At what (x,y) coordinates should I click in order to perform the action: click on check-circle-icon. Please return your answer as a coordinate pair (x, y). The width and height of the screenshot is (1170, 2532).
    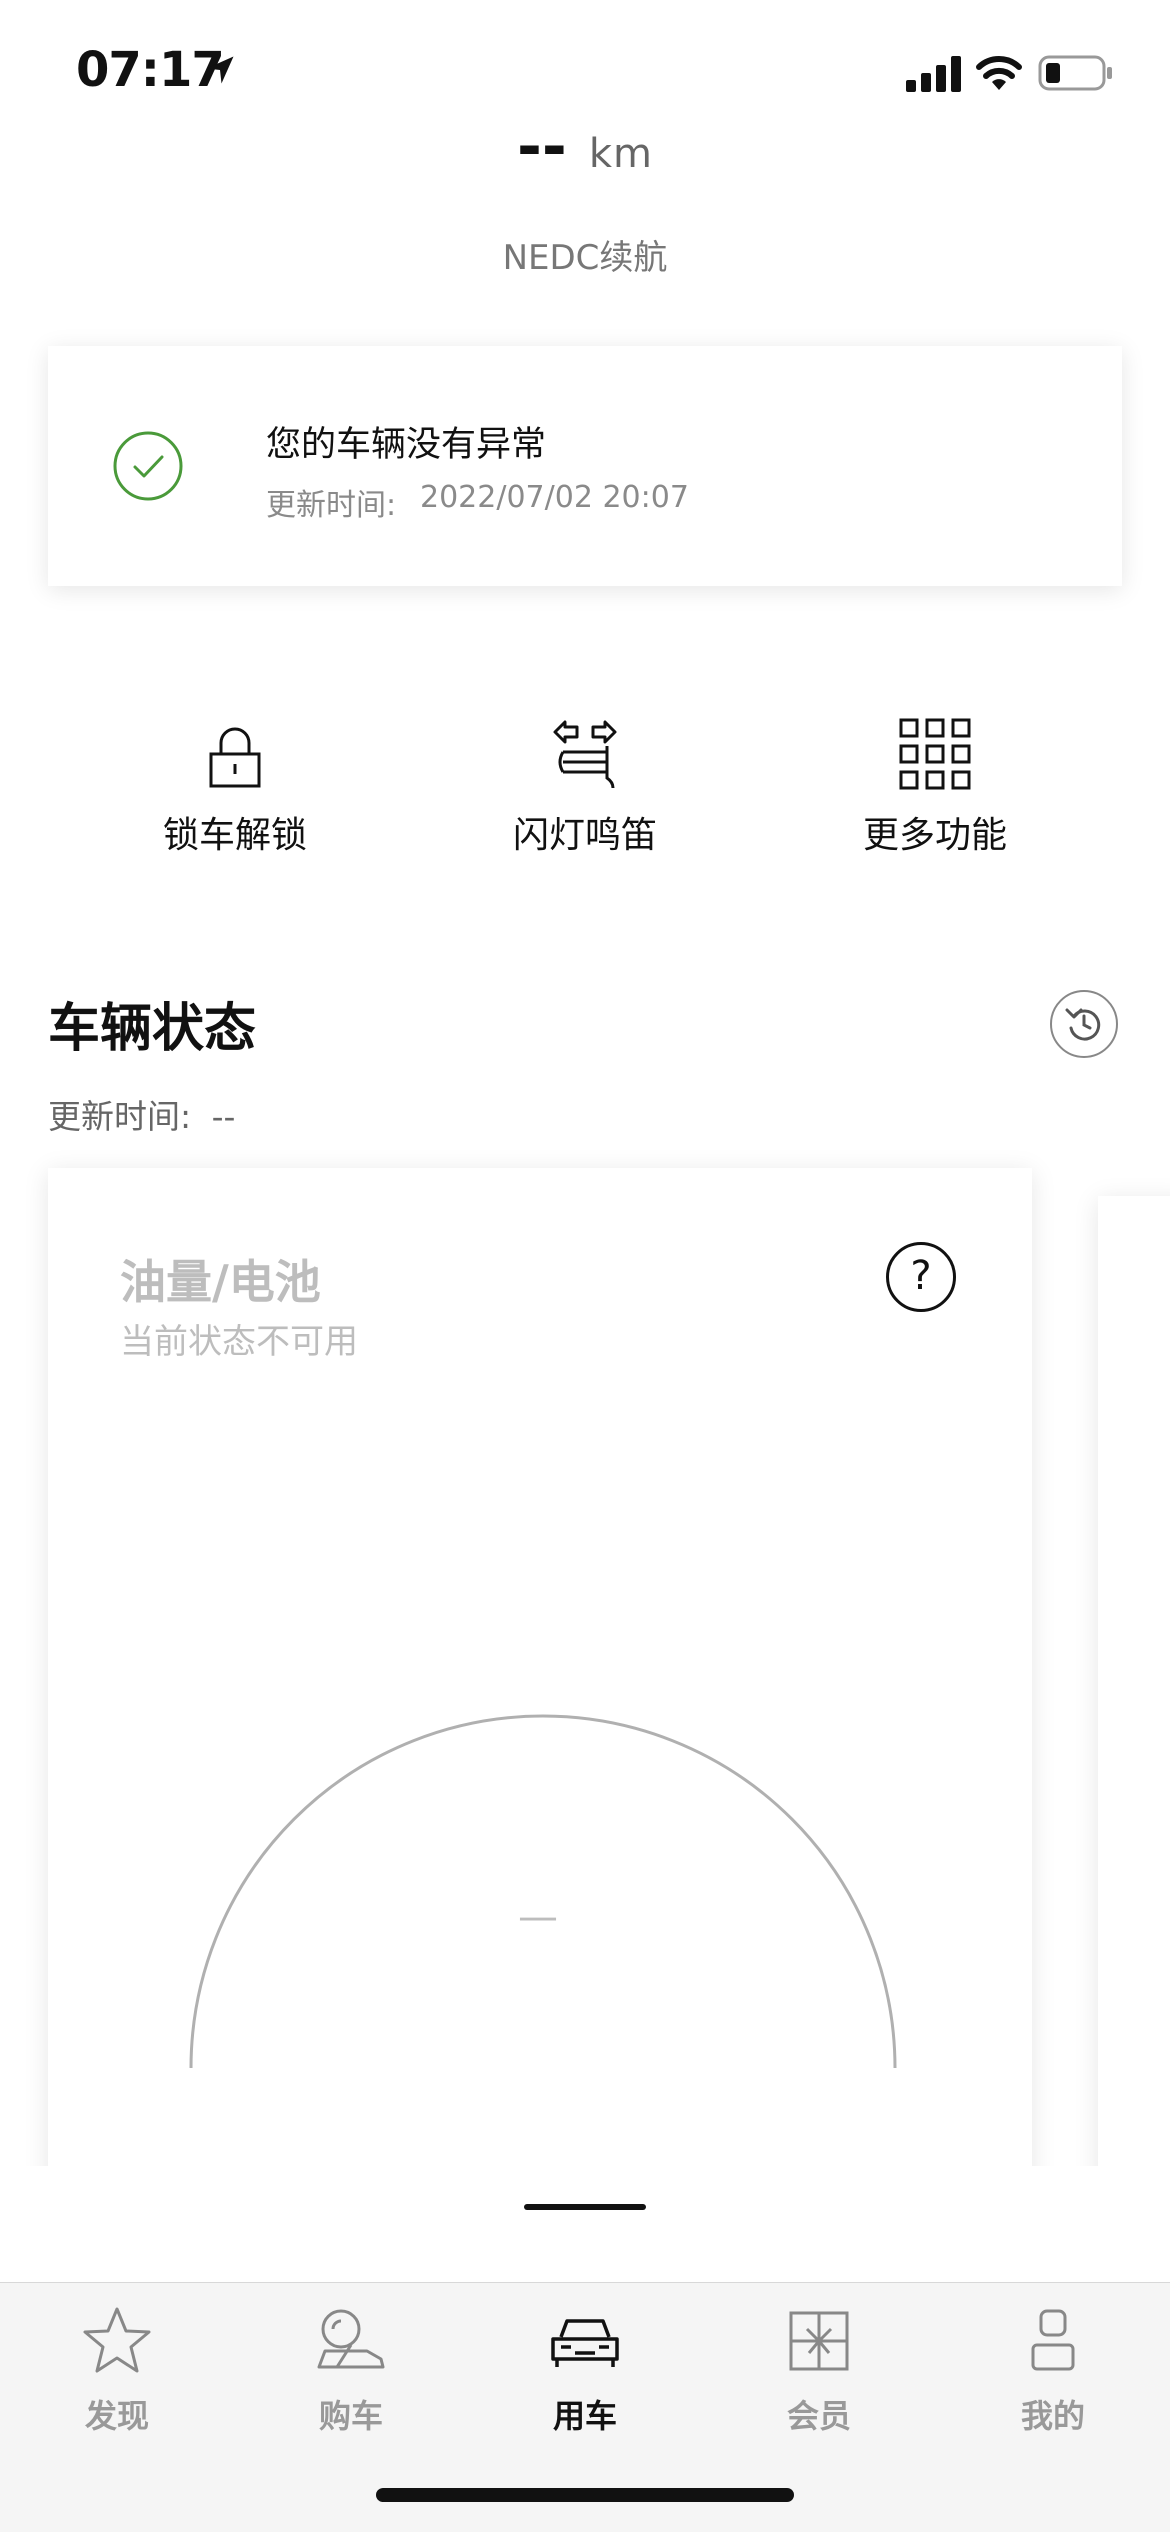
    Looking at the image, I should click on (148, 466).